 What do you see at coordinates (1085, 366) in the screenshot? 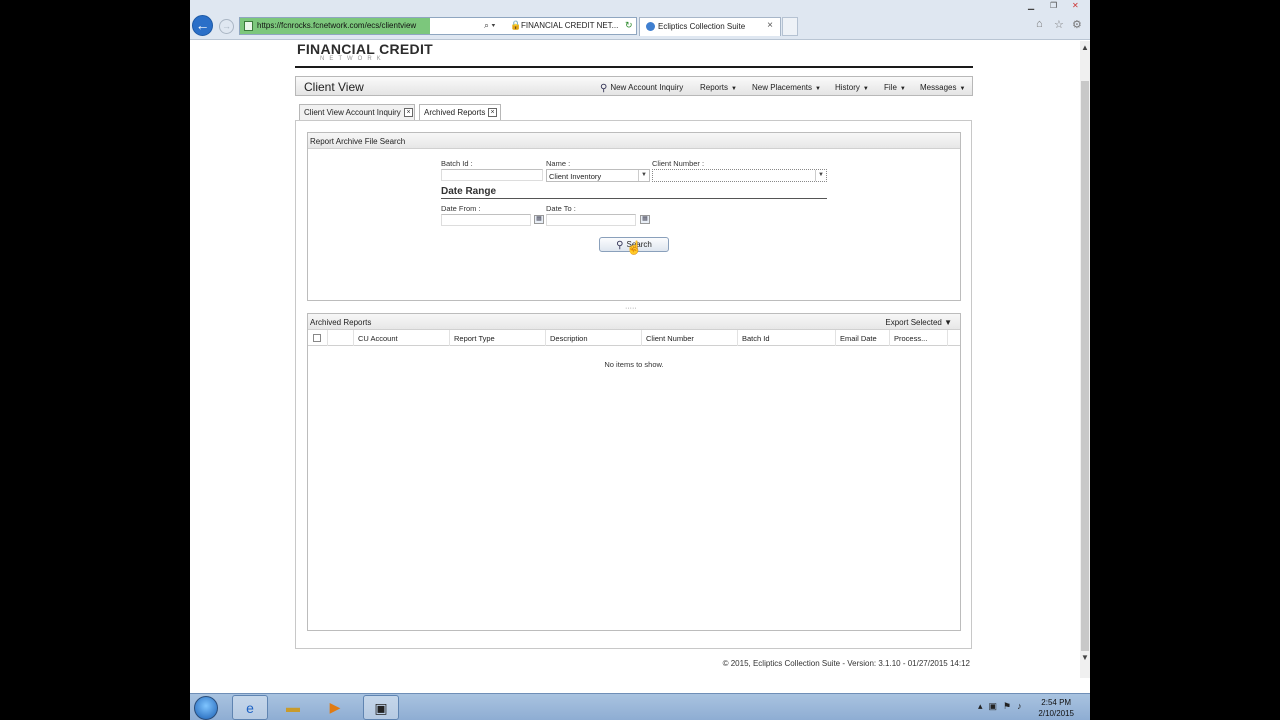
I see `scrollbar-thumb` at bounding box center [1085, 366].